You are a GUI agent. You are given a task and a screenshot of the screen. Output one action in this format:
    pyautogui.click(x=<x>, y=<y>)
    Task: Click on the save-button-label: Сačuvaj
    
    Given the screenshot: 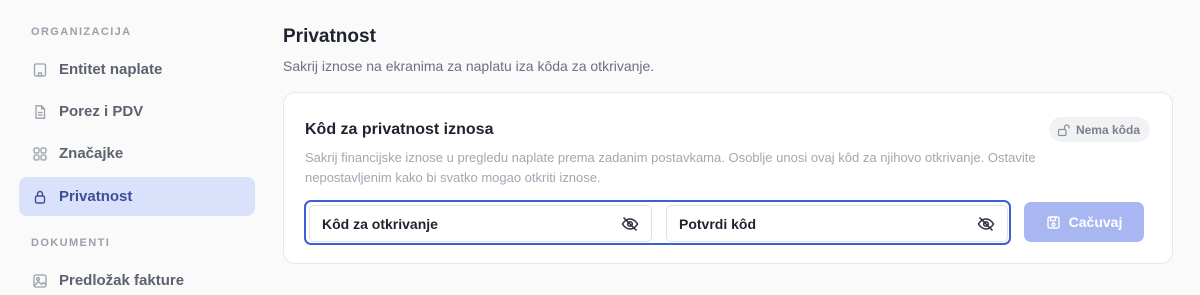 What is the action you would take?
    pyautogui.click(x=1095, y=222)
    